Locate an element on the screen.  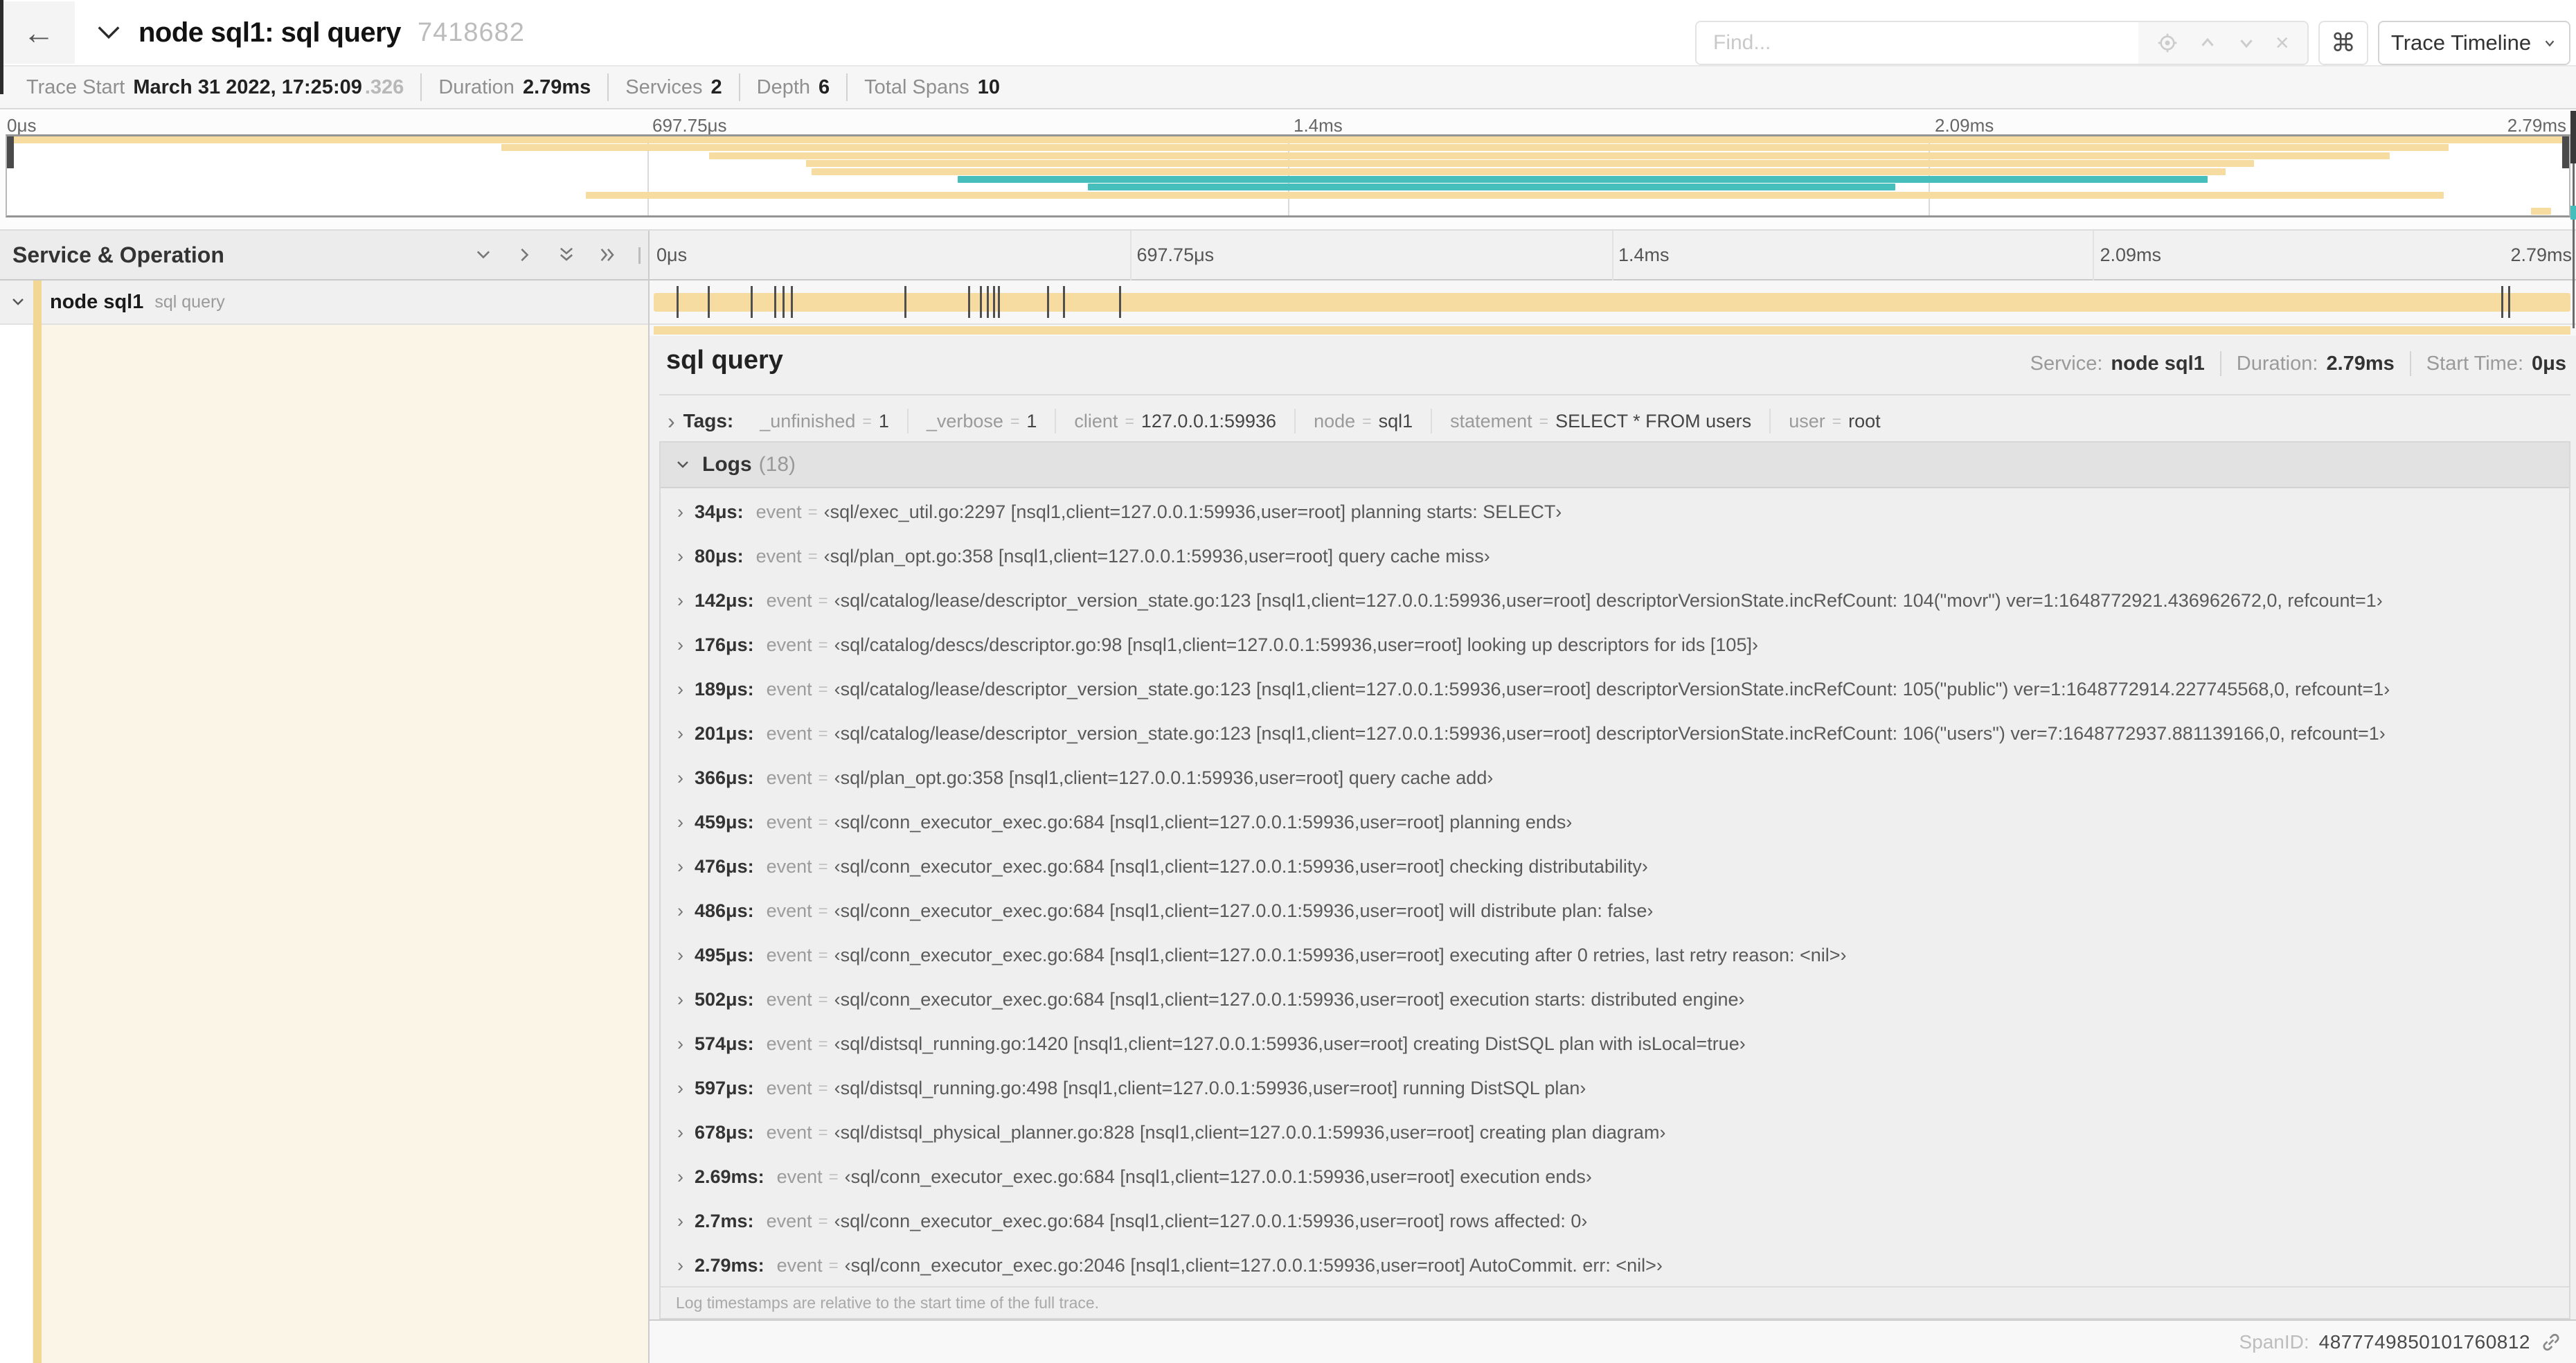
back-button: ← is located at coordinates (39, 33).